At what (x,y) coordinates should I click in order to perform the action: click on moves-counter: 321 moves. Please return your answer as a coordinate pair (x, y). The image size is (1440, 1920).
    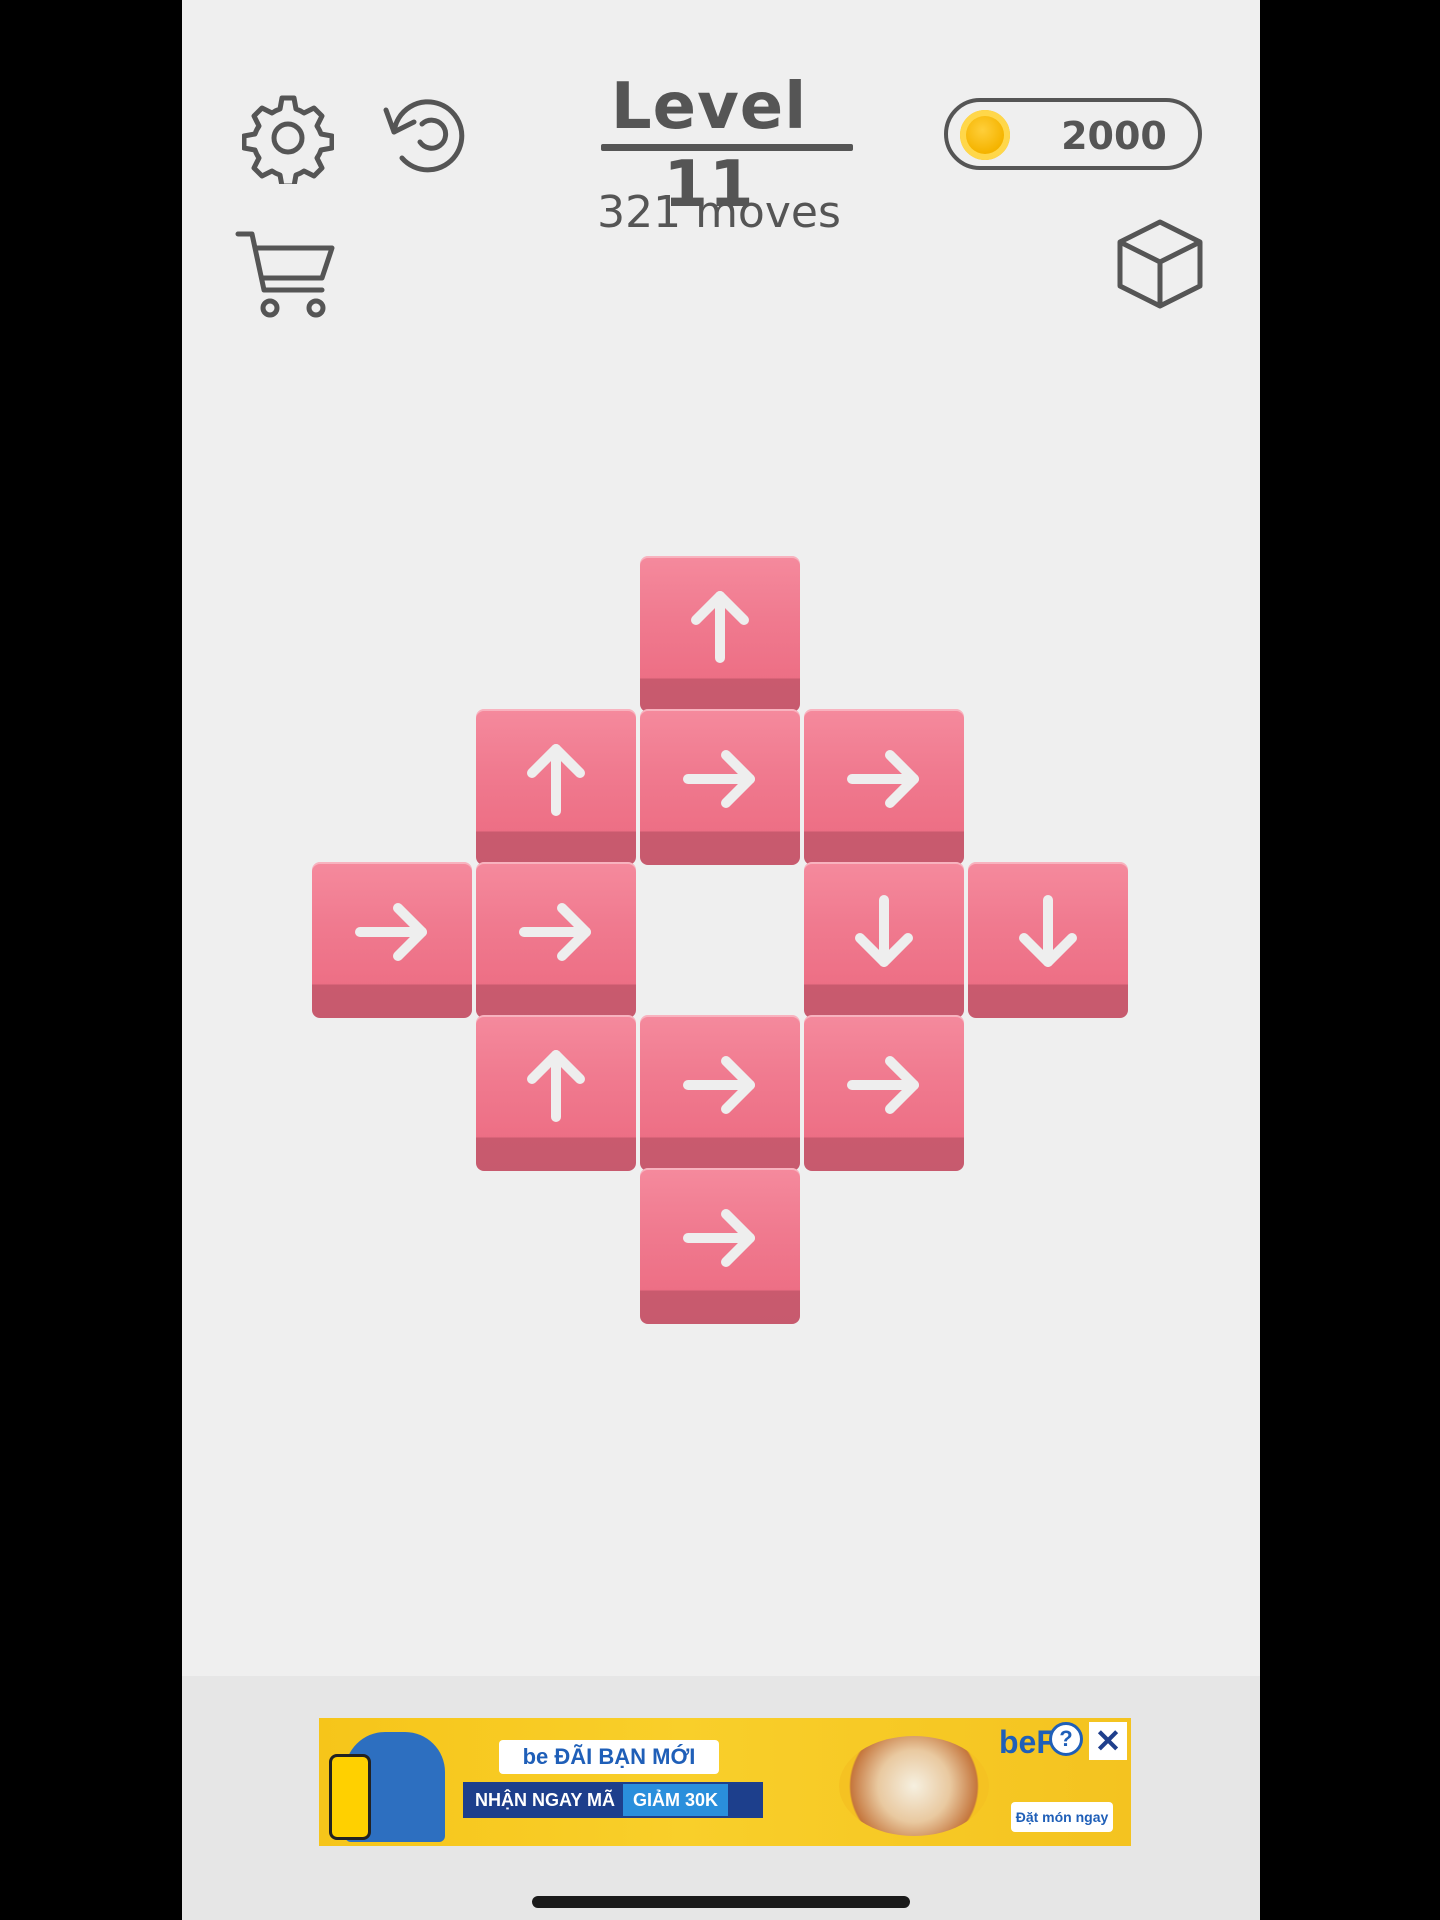
    Looking at the image, I should click on (719, 212).